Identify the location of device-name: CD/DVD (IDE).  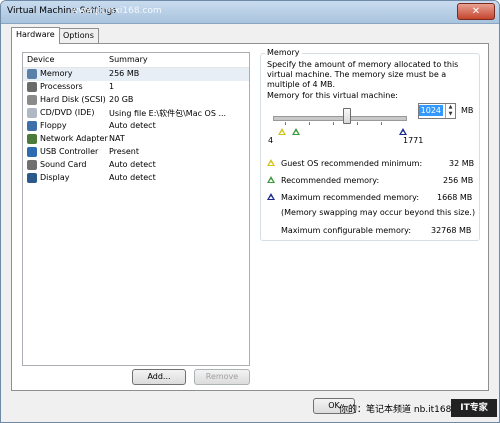
(67, 112).